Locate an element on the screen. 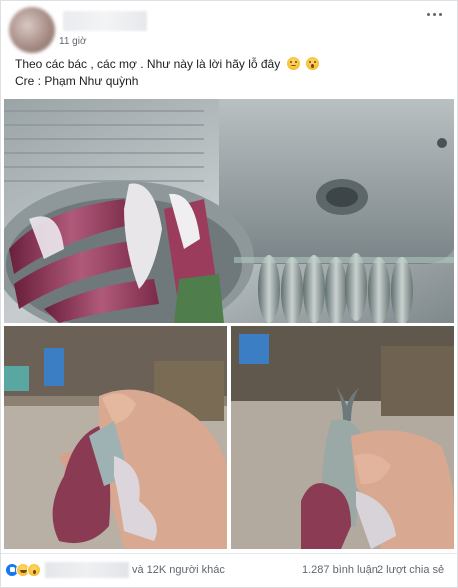  share-count: 2 lượt chia sẻ is located at coordinates (410, 570).